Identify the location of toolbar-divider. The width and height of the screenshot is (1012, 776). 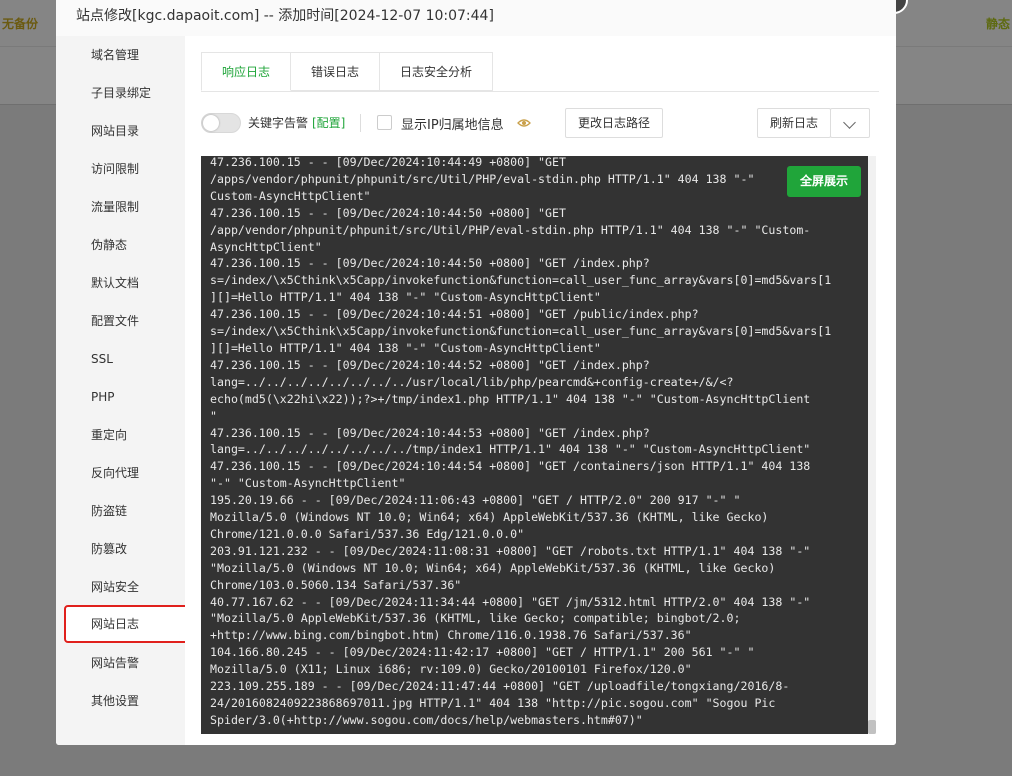
(360, 123).